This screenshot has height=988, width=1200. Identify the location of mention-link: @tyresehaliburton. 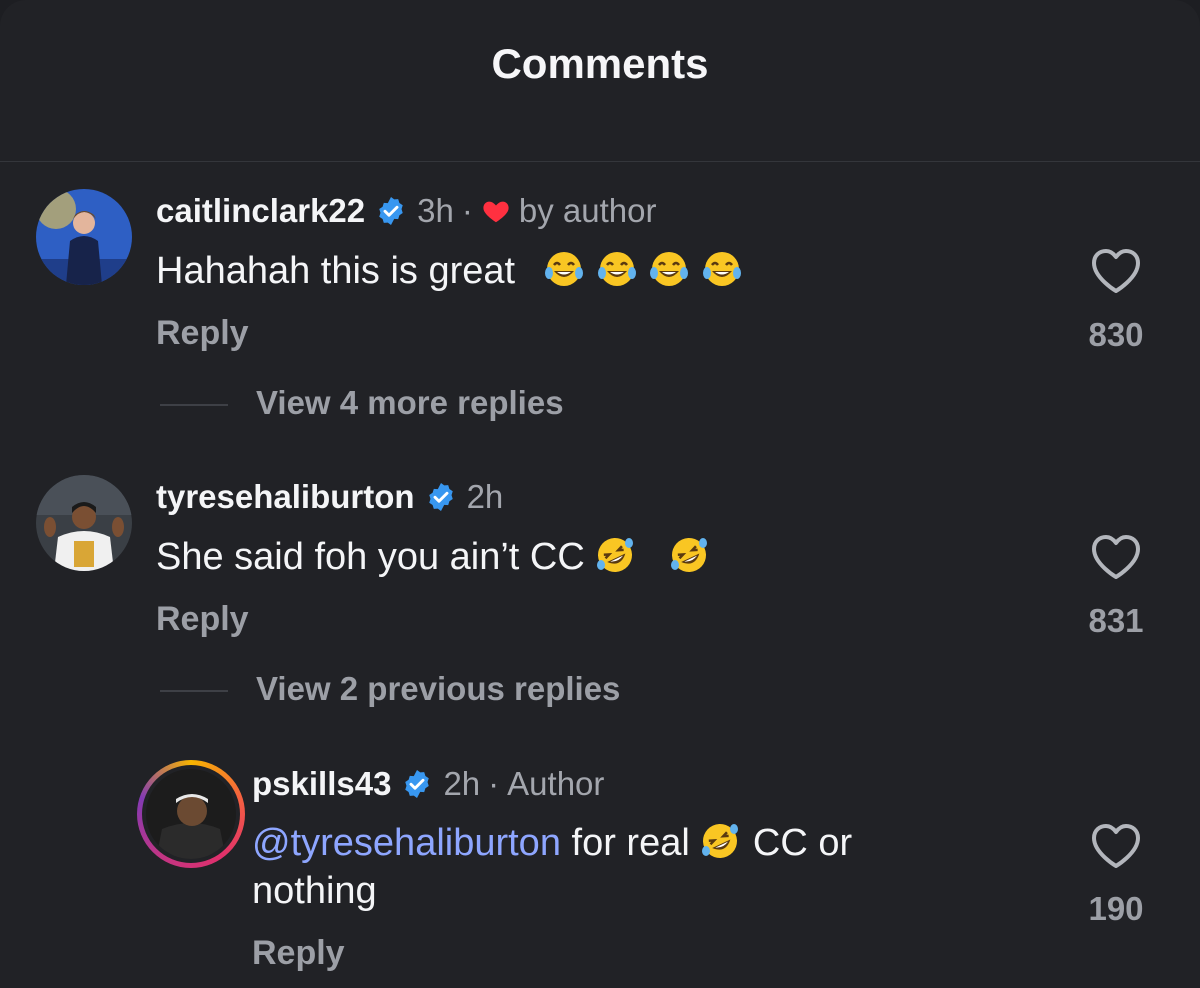
(406, 843).